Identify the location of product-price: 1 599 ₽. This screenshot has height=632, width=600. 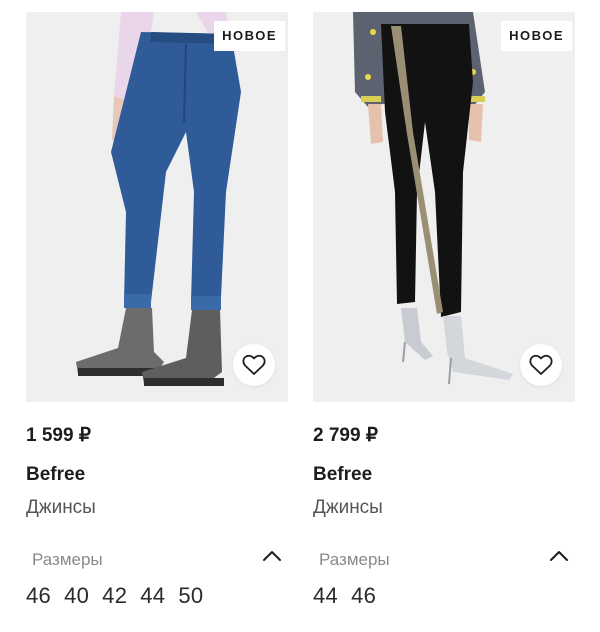
(58, 435).